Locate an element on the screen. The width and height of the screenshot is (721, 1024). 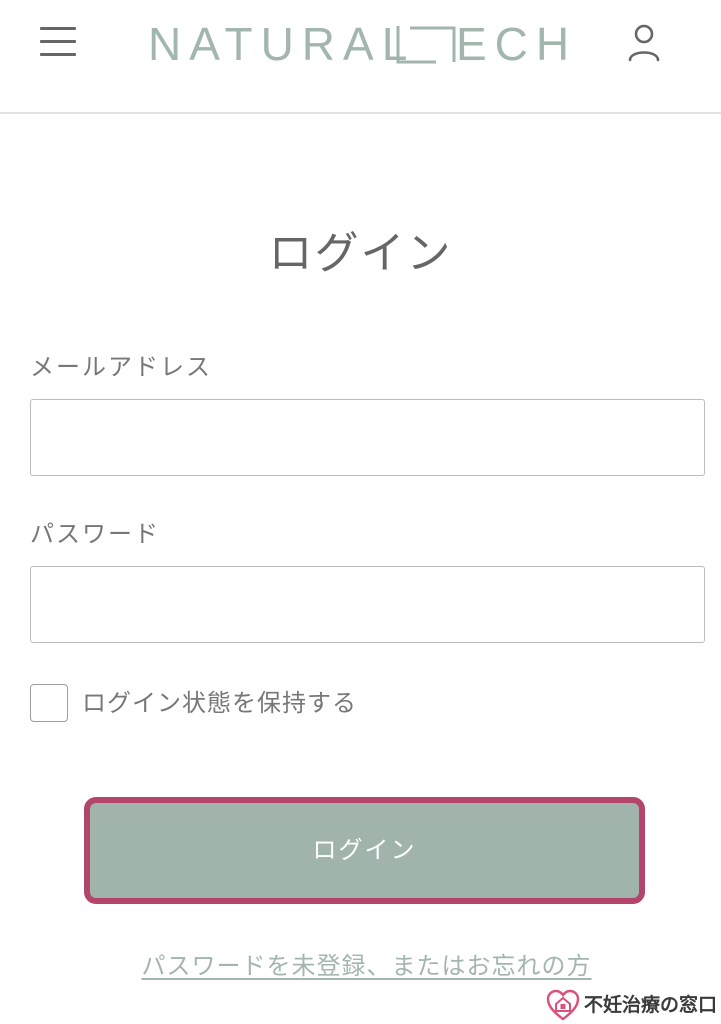
user-account-icon is located at coordinates (644, 43).